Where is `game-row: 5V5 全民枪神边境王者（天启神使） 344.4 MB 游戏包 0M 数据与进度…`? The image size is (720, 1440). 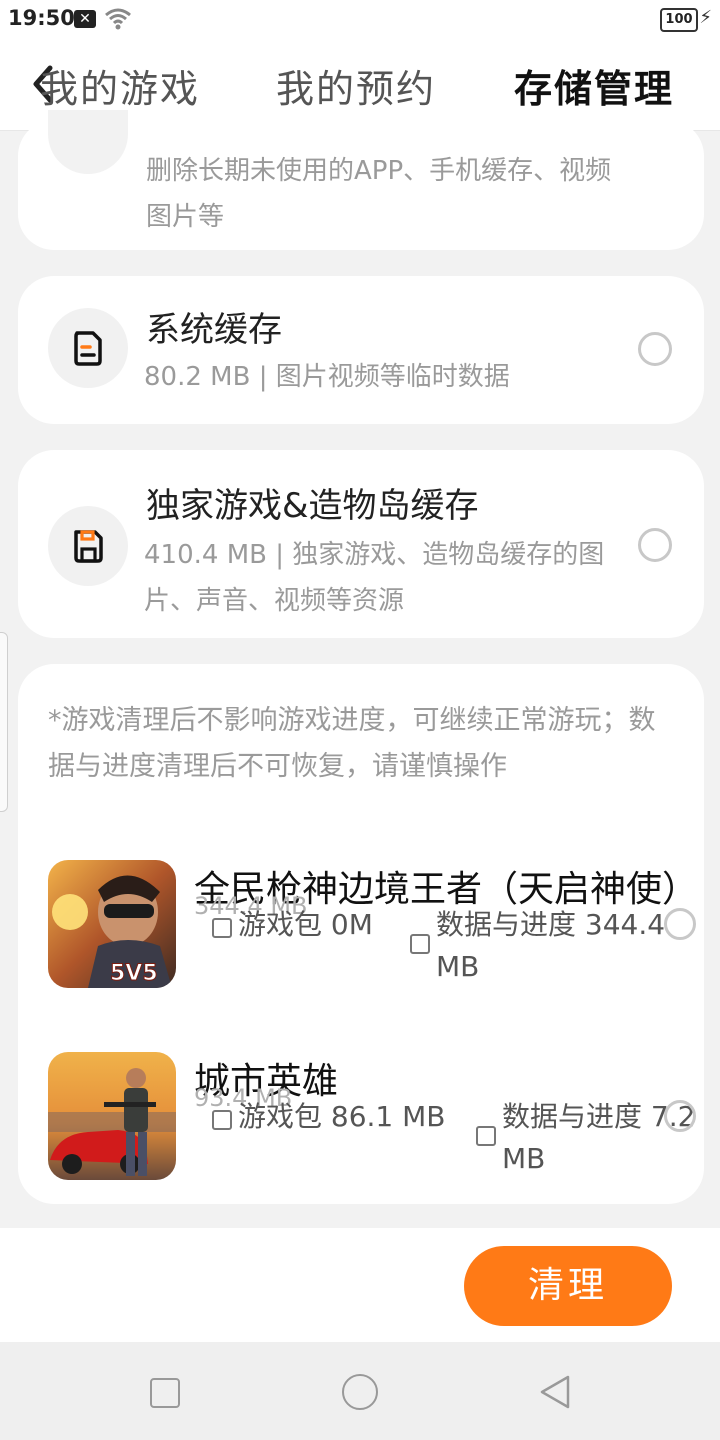 game-row: 5V5 全民枪神边境王者（天启神使） 344.4 MB 游戏包 0M 数据与进度… is located at coordinates (373, 925).